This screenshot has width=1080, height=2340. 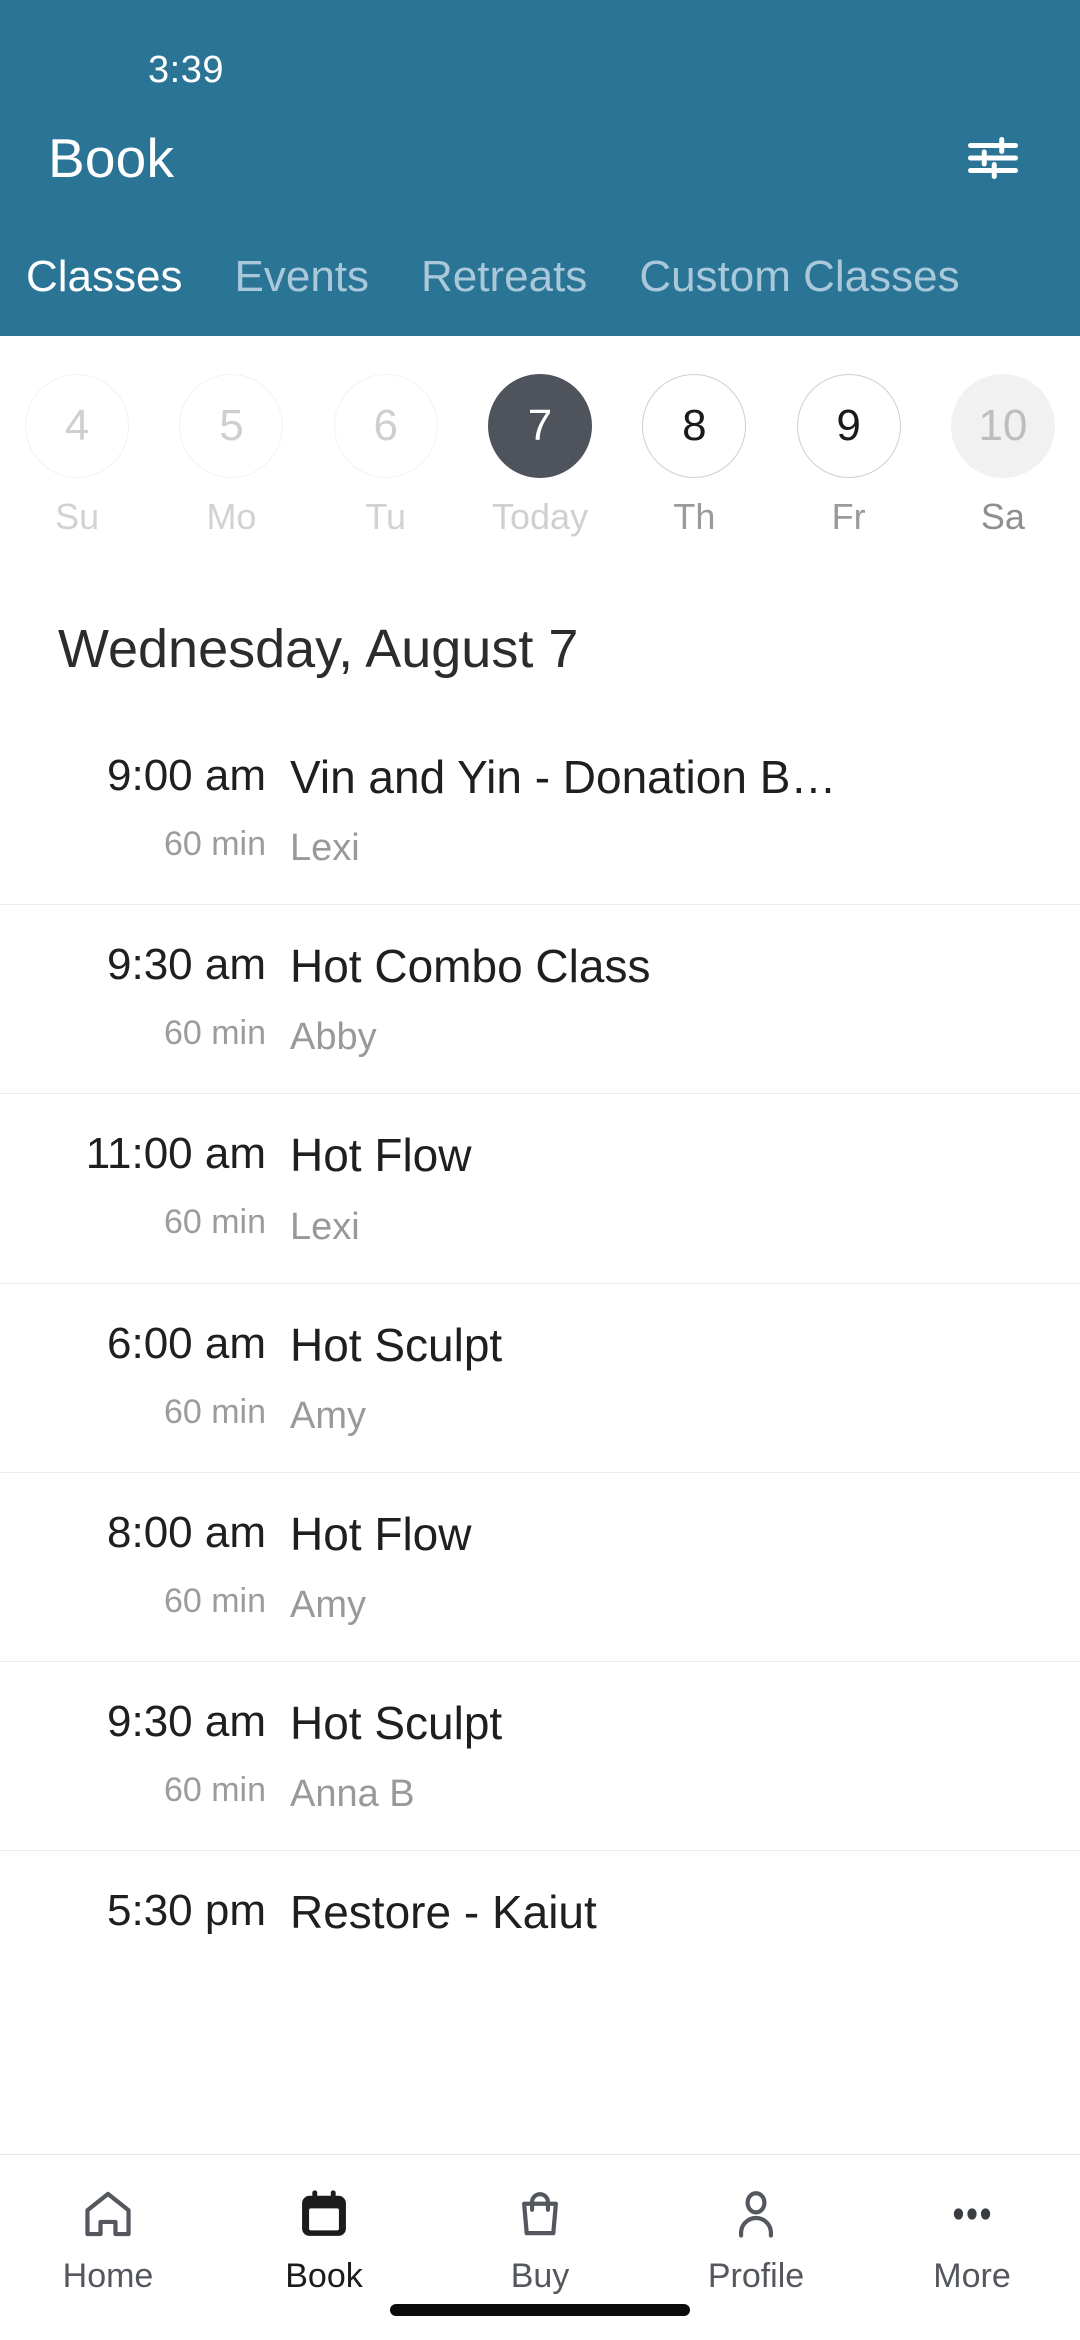 What do you see at coordinates (685, 1377) in the screenshot?
I see `class-info-column: Hot Sculpt Amy` at bounding box center [685, 1377].